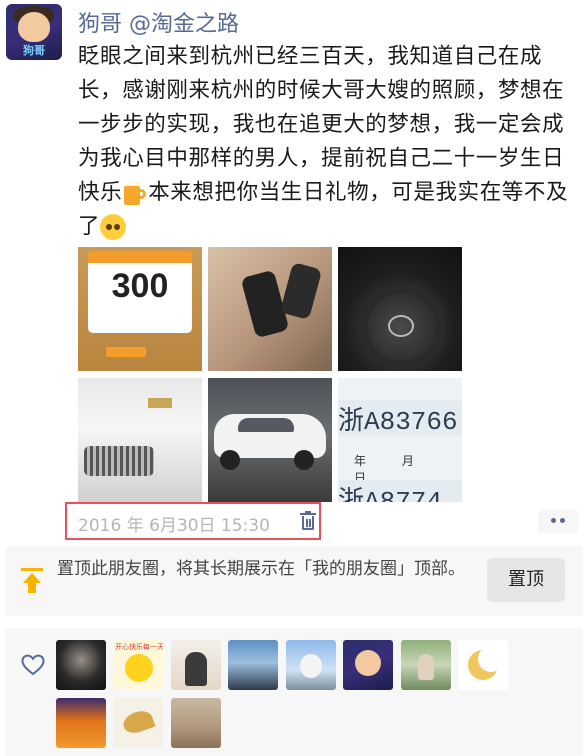 Image resolution: width=586 pixels, height=756 pixels. I want to click on license-plate-text-2: 浙A8774, so click(400, 491).